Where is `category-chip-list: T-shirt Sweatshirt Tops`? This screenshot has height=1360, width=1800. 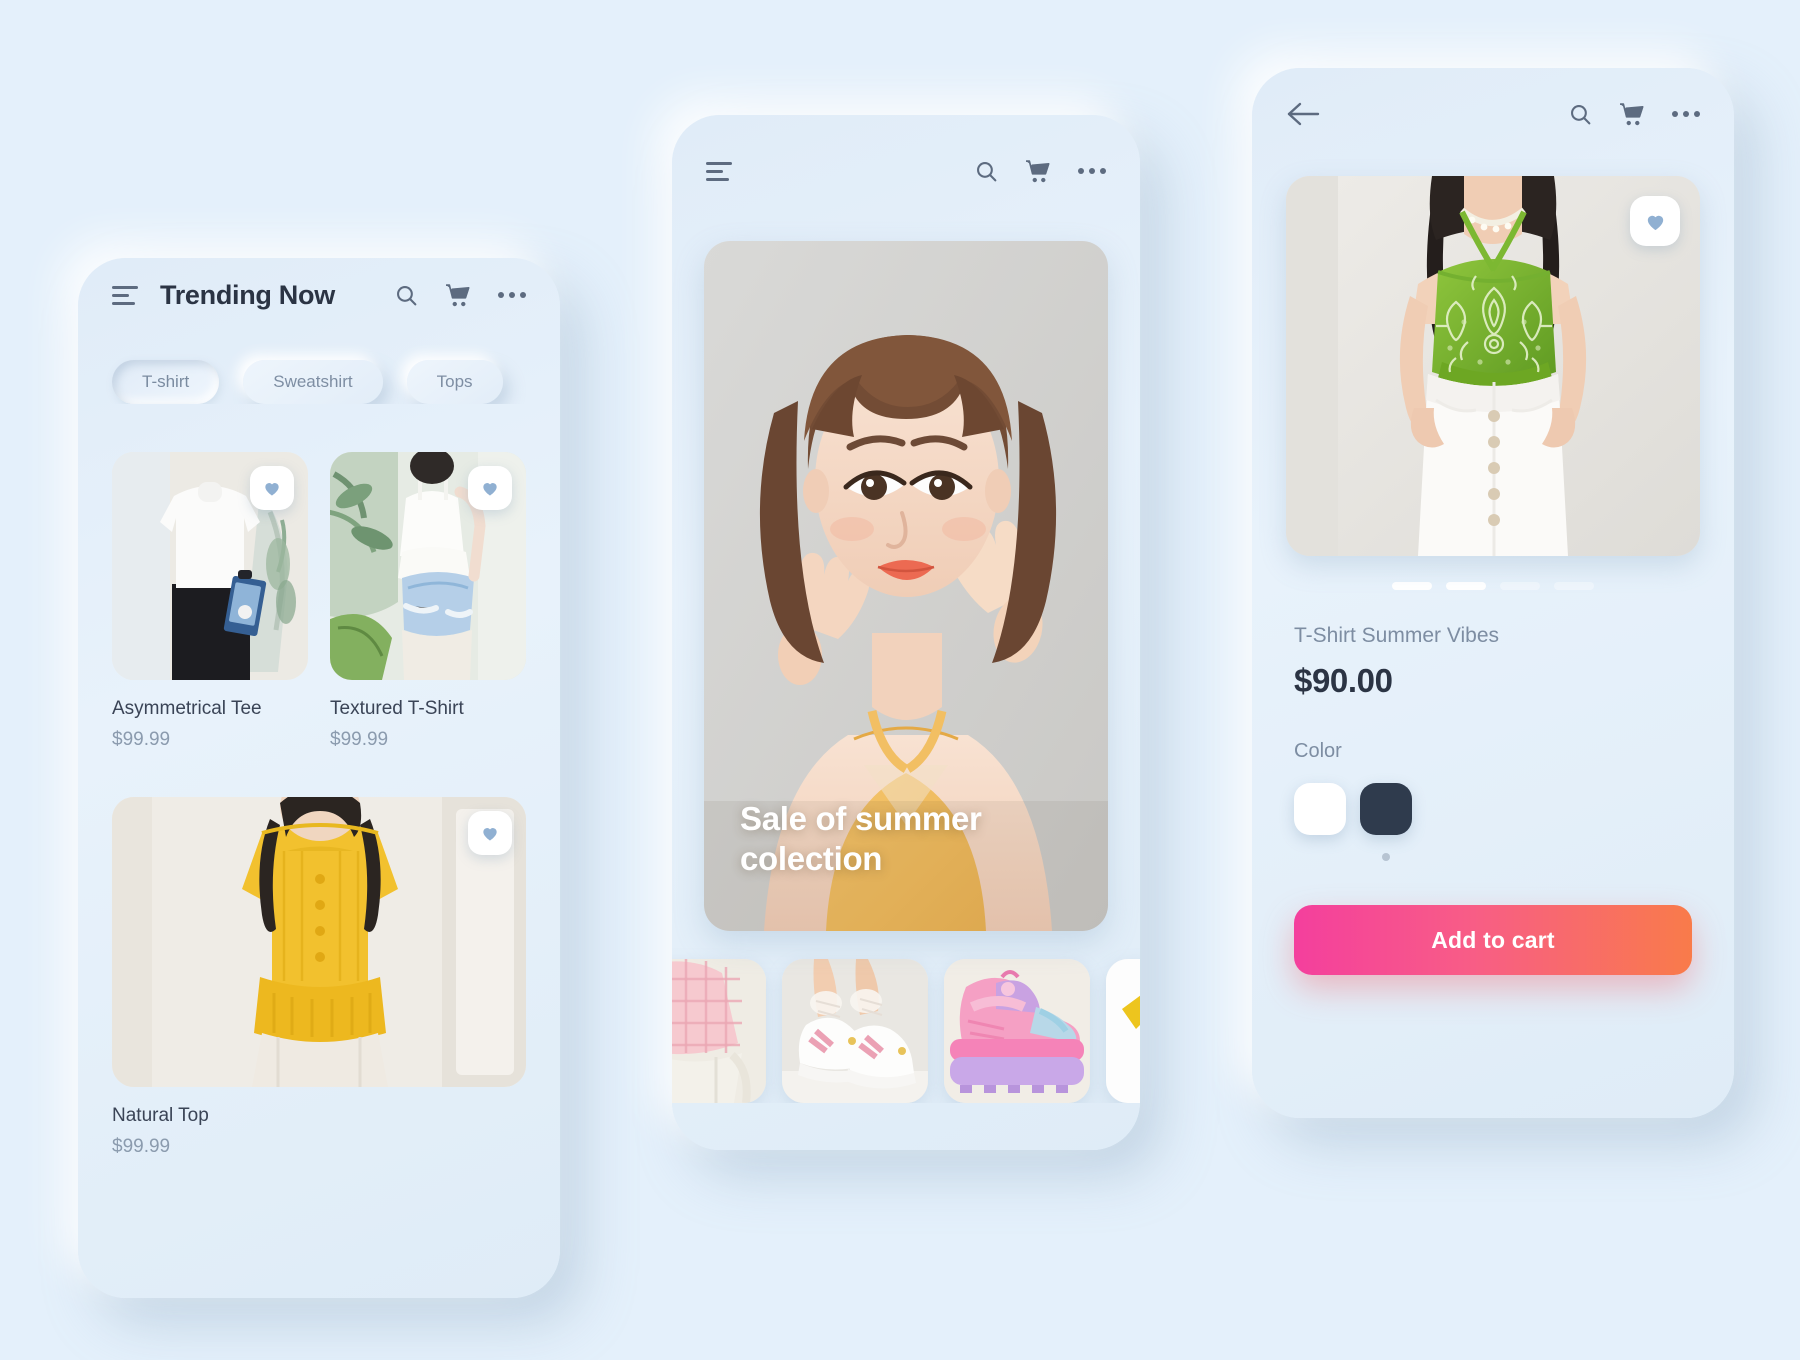 category-chip-list: T-shirt Sweatshirt Tops is located at coordinates (319, 368).